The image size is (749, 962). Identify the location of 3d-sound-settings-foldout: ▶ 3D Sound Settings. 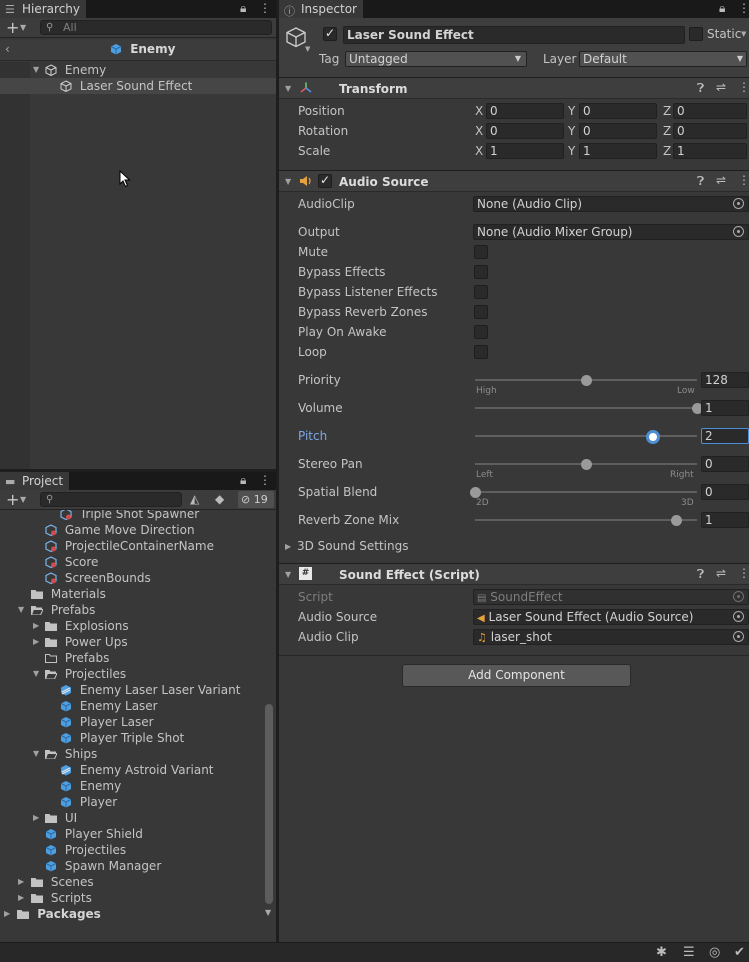
(347, 546).